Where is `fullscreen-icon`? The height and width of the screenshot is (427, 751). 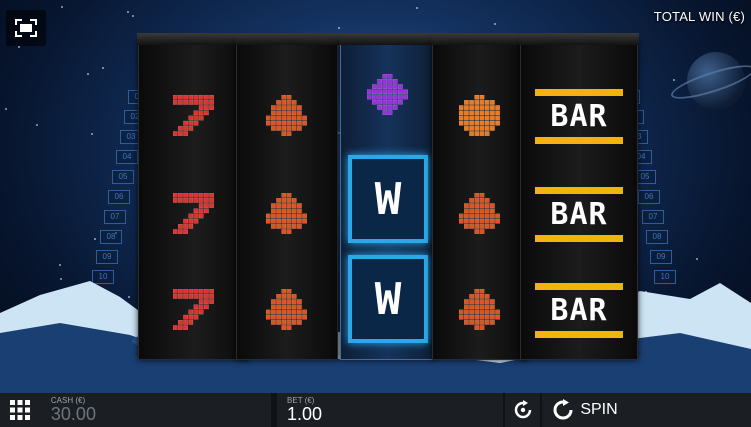
fullscreen-icon is located at coordinates (26, 28).